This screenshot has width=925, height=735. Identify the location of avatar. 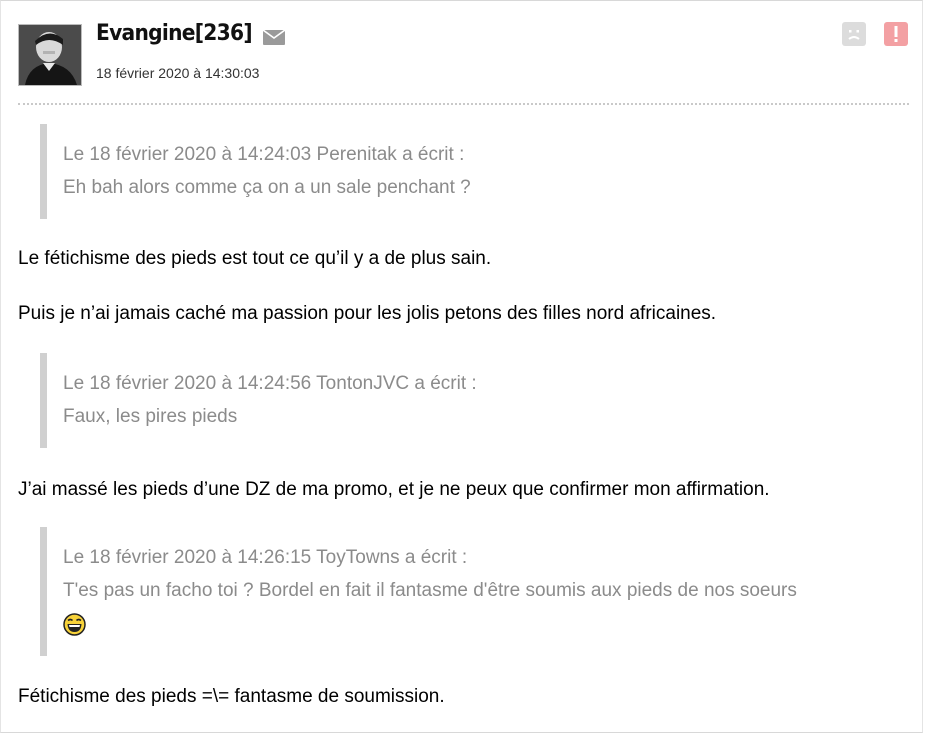
(50, 55).